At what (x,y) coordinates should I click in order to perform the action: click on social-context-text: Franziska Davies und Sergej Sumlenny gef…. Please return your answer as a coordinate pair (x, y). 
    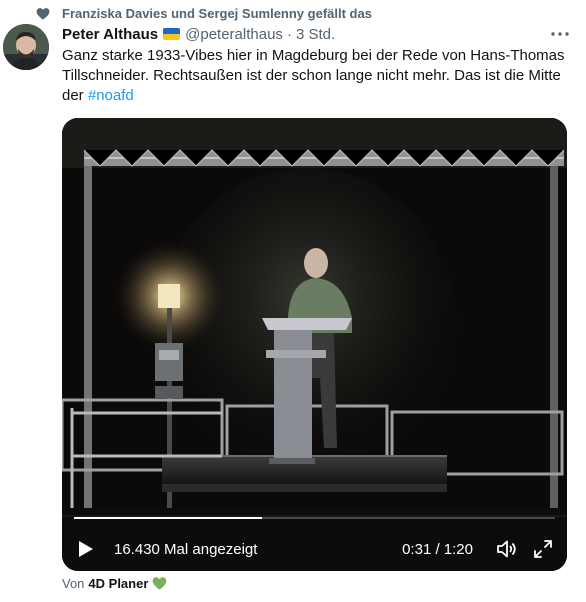
    Looking at the image, I should click on (217, 13).